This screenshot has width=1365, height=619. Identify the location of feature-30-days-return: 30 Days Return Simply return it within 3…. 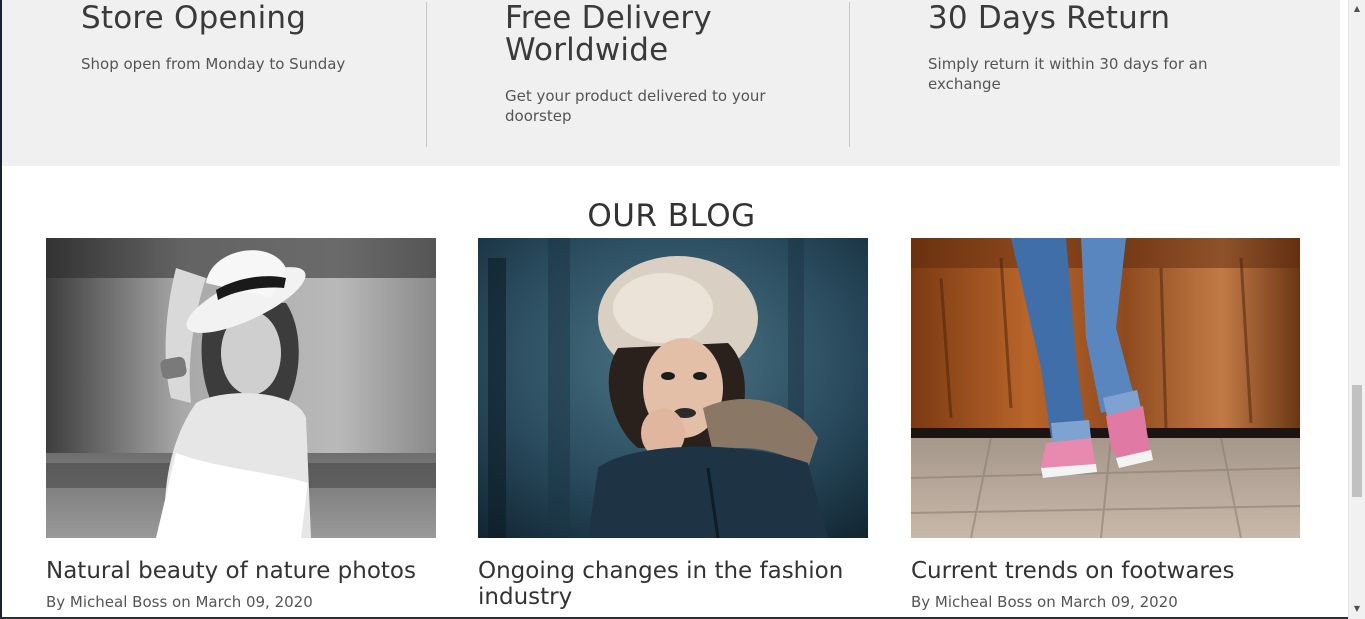
(1088, 73).